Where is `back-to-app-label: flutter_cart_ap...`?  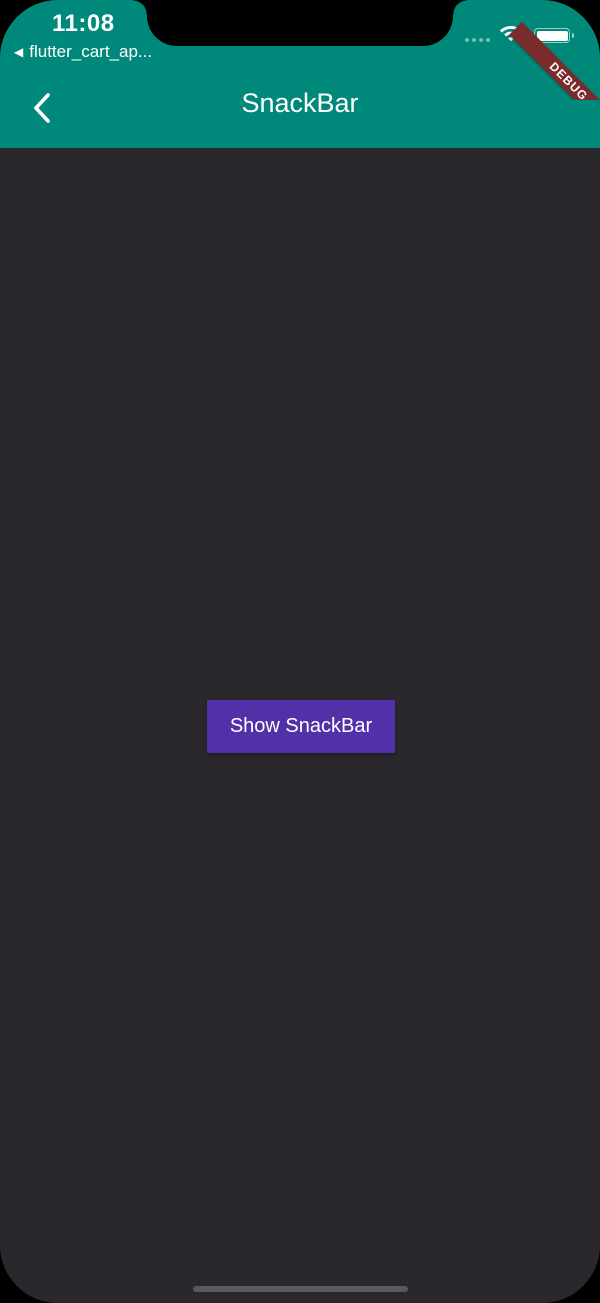
back-to-app-label: flutter_cart_ap... is located at coordinates (91, 51).